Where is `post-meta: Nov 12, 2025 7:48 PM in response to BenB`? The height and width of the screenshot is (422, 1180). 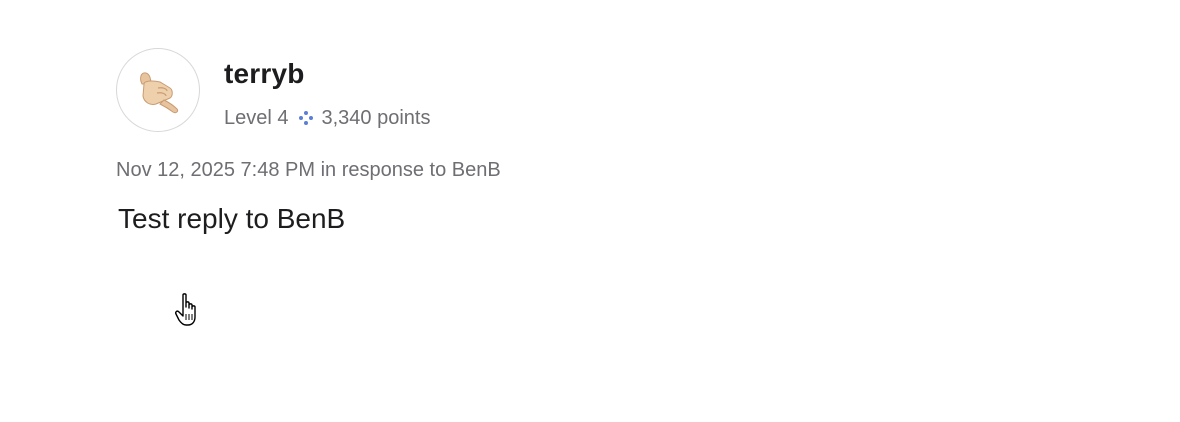
post-meta: Nov 12, 2025 7:48 PM in response to BenB is located at coordinates (466, 170).